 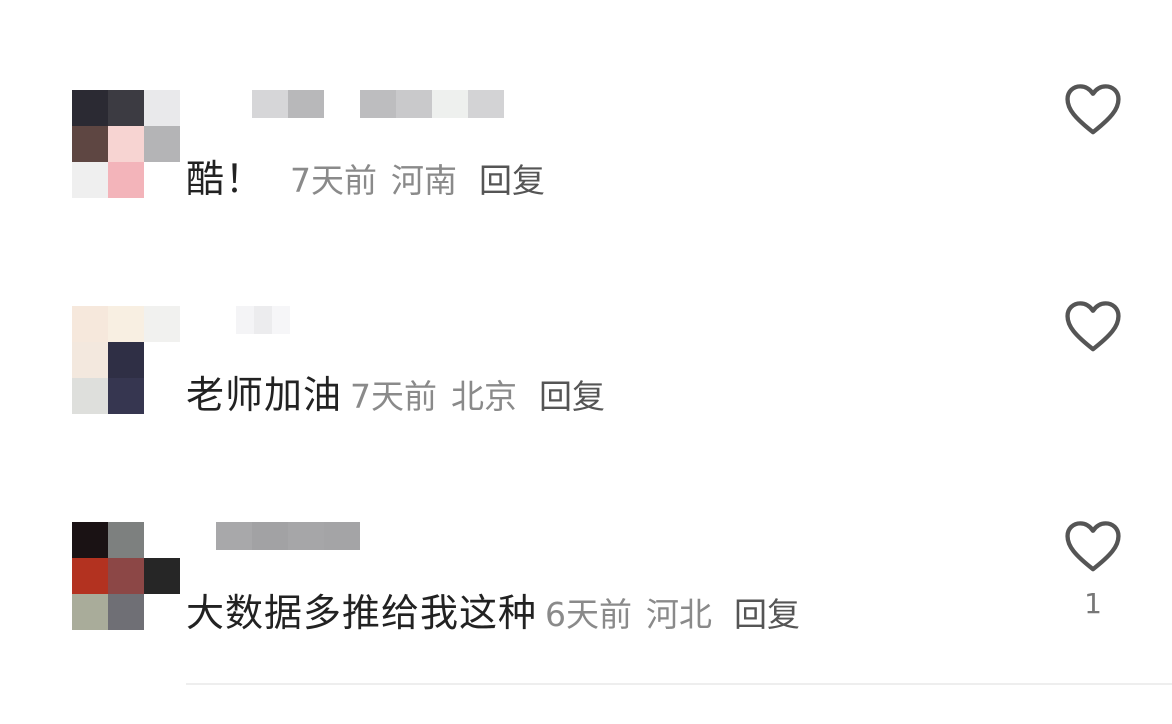 I want to click on comment-time: 6天前, so click(x=589, y=614).